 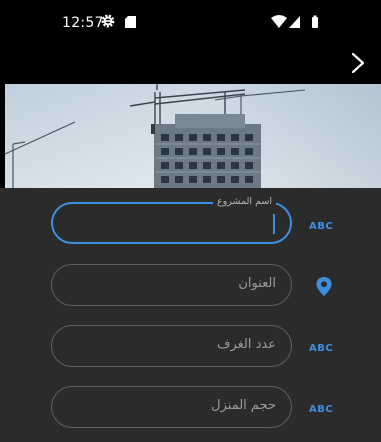 What do you see at coordinates (171, 219) in the screenshot?
I see `project-name-field: اسم المشروع` at bounding box center [171, 219].